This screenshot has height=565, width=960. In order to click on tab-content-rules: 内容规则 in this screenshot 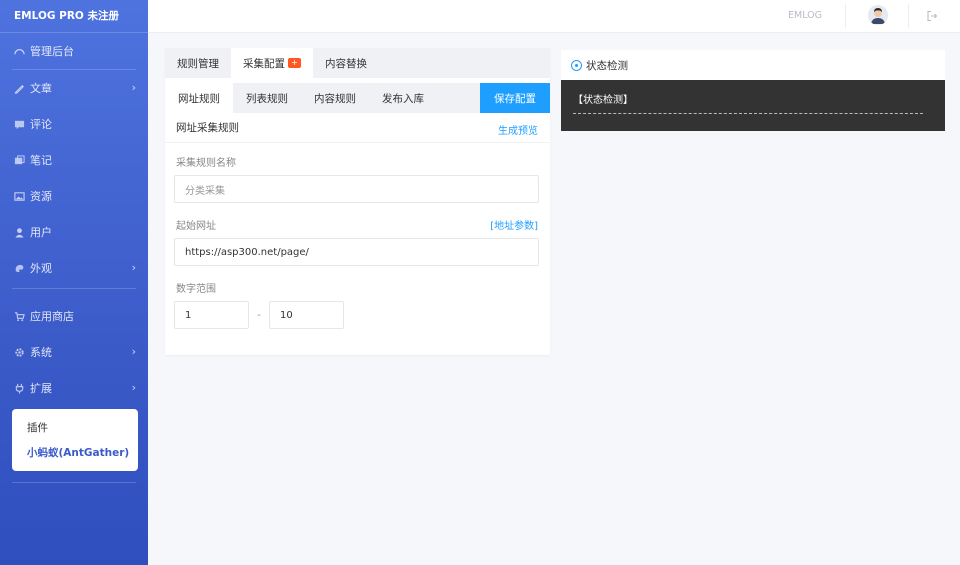, I will do `click(335, 98)`.